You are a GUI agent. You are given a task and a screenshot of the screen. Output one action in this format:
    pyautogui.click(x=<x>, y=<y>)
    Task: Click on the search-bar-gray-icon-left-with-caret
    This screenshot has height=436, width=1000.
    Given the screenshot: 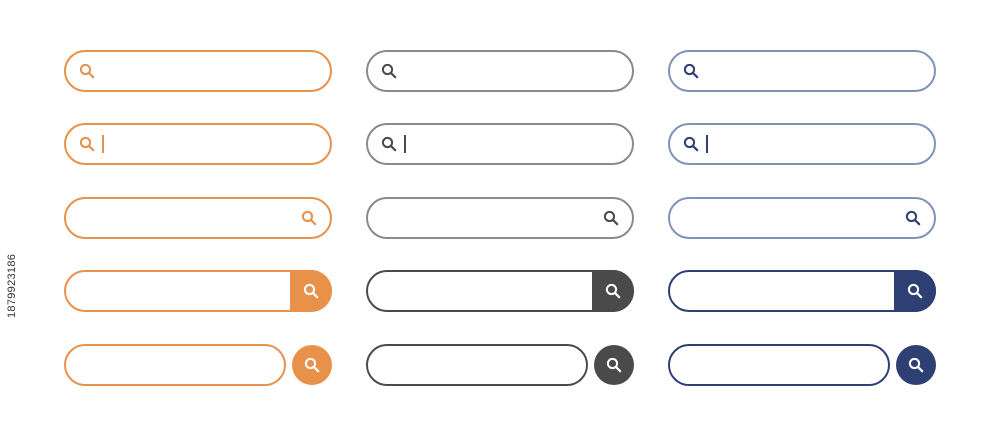 What is the action you would take?
    pyautogui.click(x=500, y=144)
    